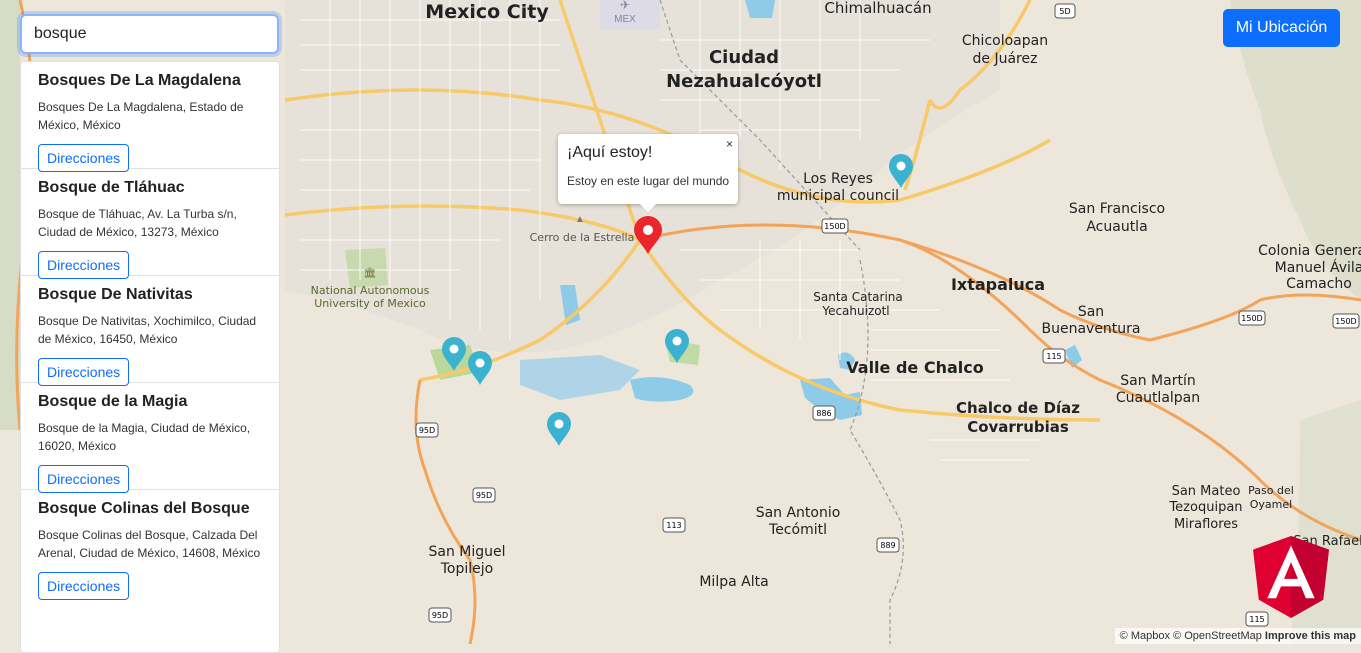 This screenshot has width=1361, height=653. Describe the element at coordinates (466, 552) in the screenshot. I see `map-label: San Miguel` at that location.